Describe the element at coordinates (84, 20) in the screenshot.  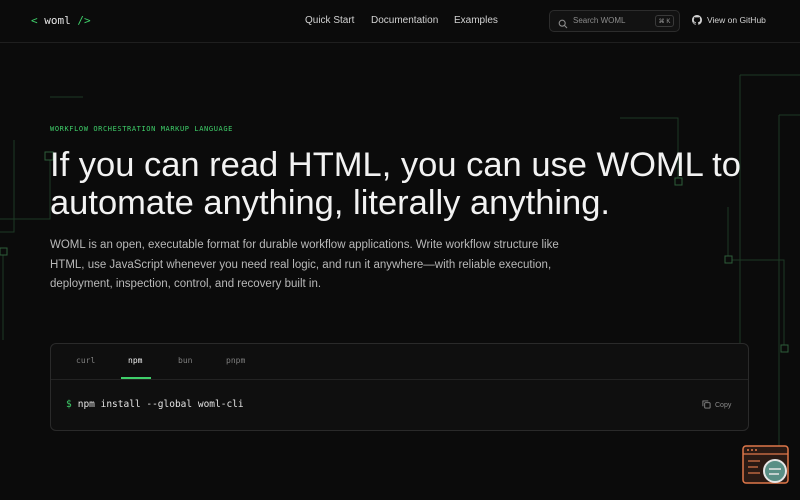
I see `logo-close-bracket: />` at that location.